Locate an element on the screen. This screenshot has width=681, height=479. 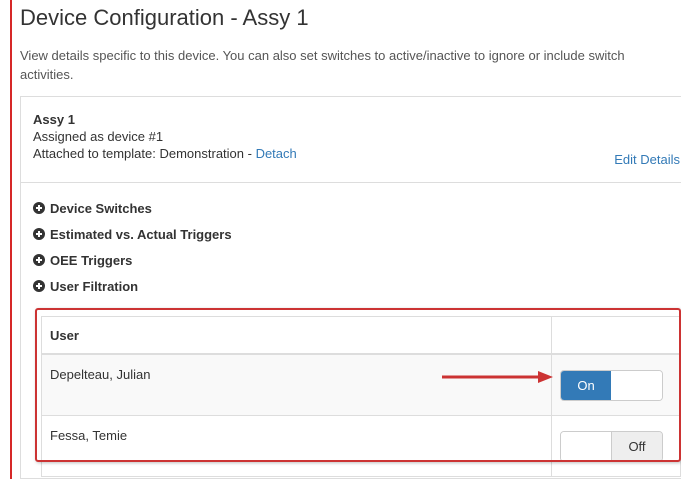
section-estimated-vs-actual: Estimated vs. Actual Triggers is located at coordinates (132, 234).